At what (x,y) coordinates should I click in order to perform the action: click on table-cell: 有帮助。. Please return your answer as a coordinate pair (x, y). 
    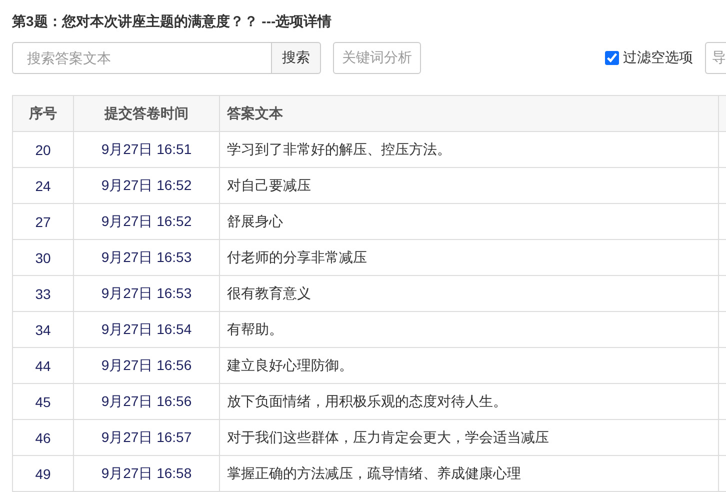
    Looking at the image, I should click on (469, 330).